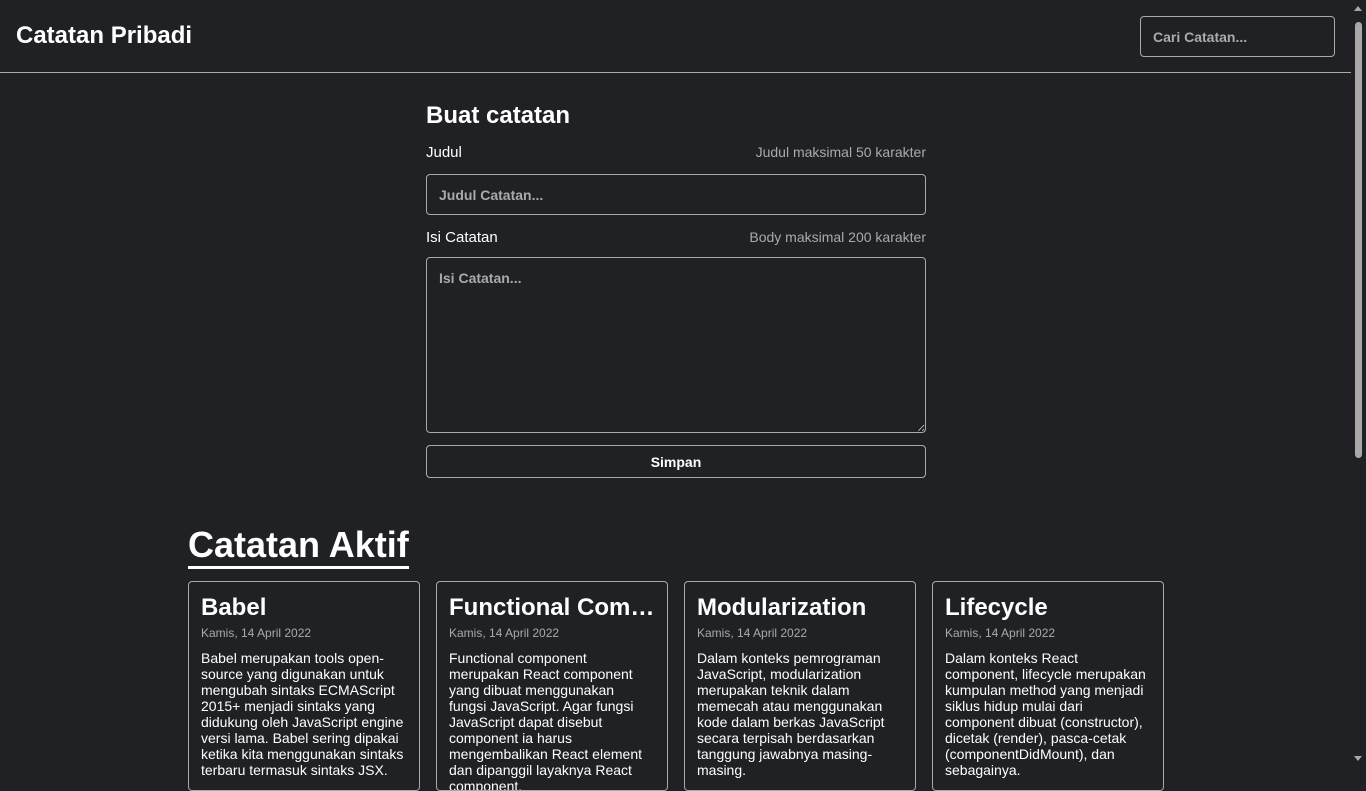 The image size is (1366, 791). Describe the element at coordinates (996, 607) in the screenshot. I see `note-title: Lifecycle` at that location.